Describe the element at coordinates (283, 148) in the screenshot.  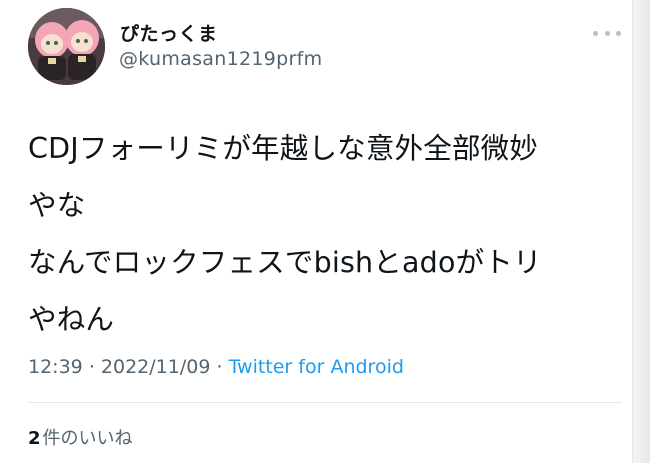
I see `tweet-text-line: CDJフォーリミが年越しな意外全部微妙` at that location.